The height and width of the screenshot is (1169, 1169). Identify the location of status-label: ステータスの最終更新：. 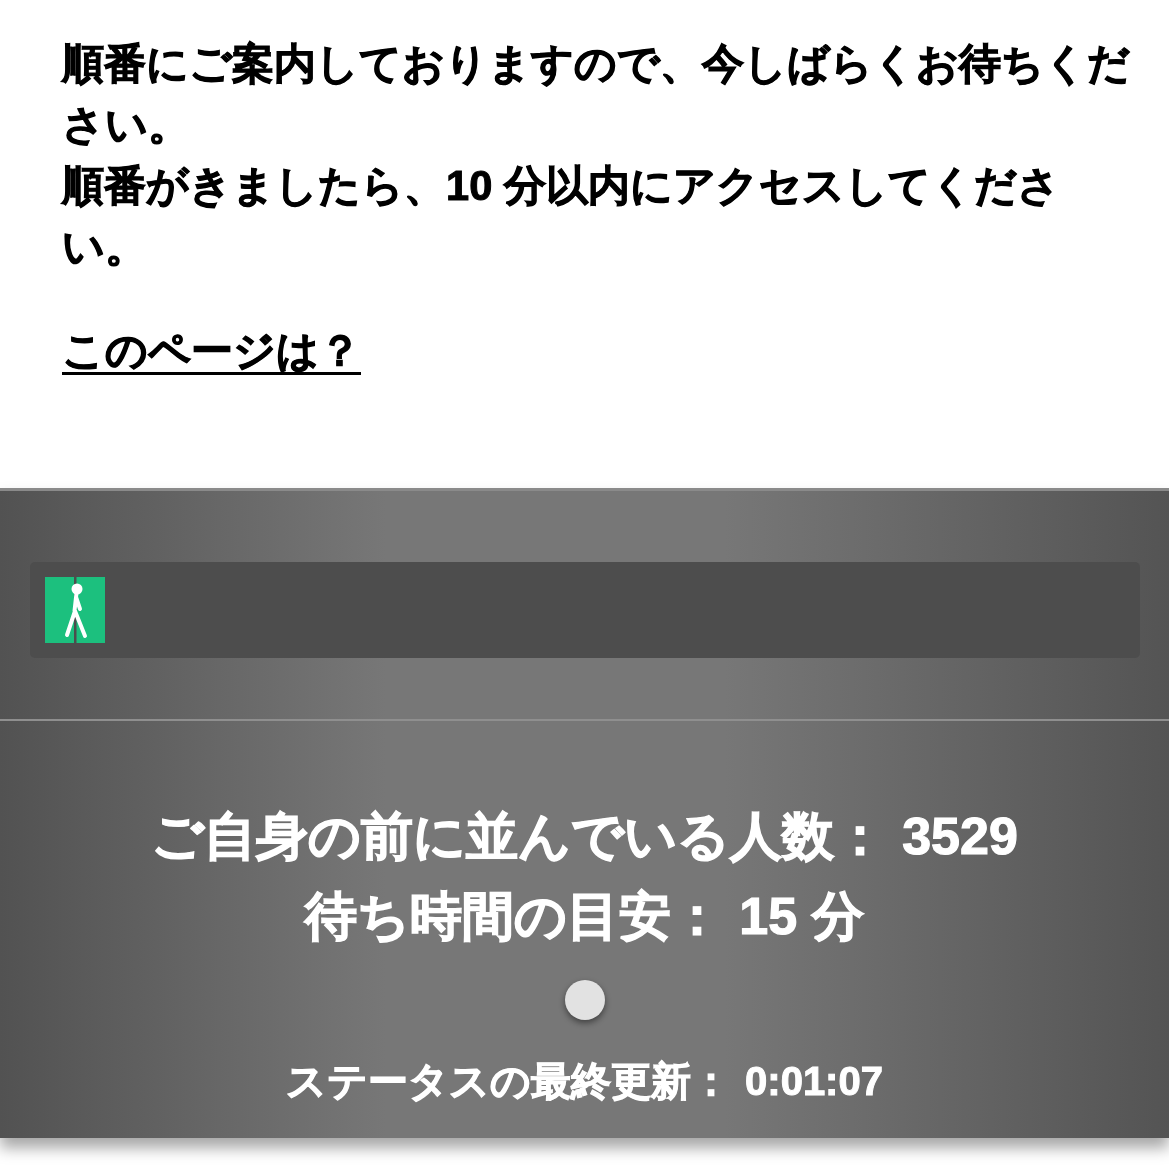
(509, 1081).